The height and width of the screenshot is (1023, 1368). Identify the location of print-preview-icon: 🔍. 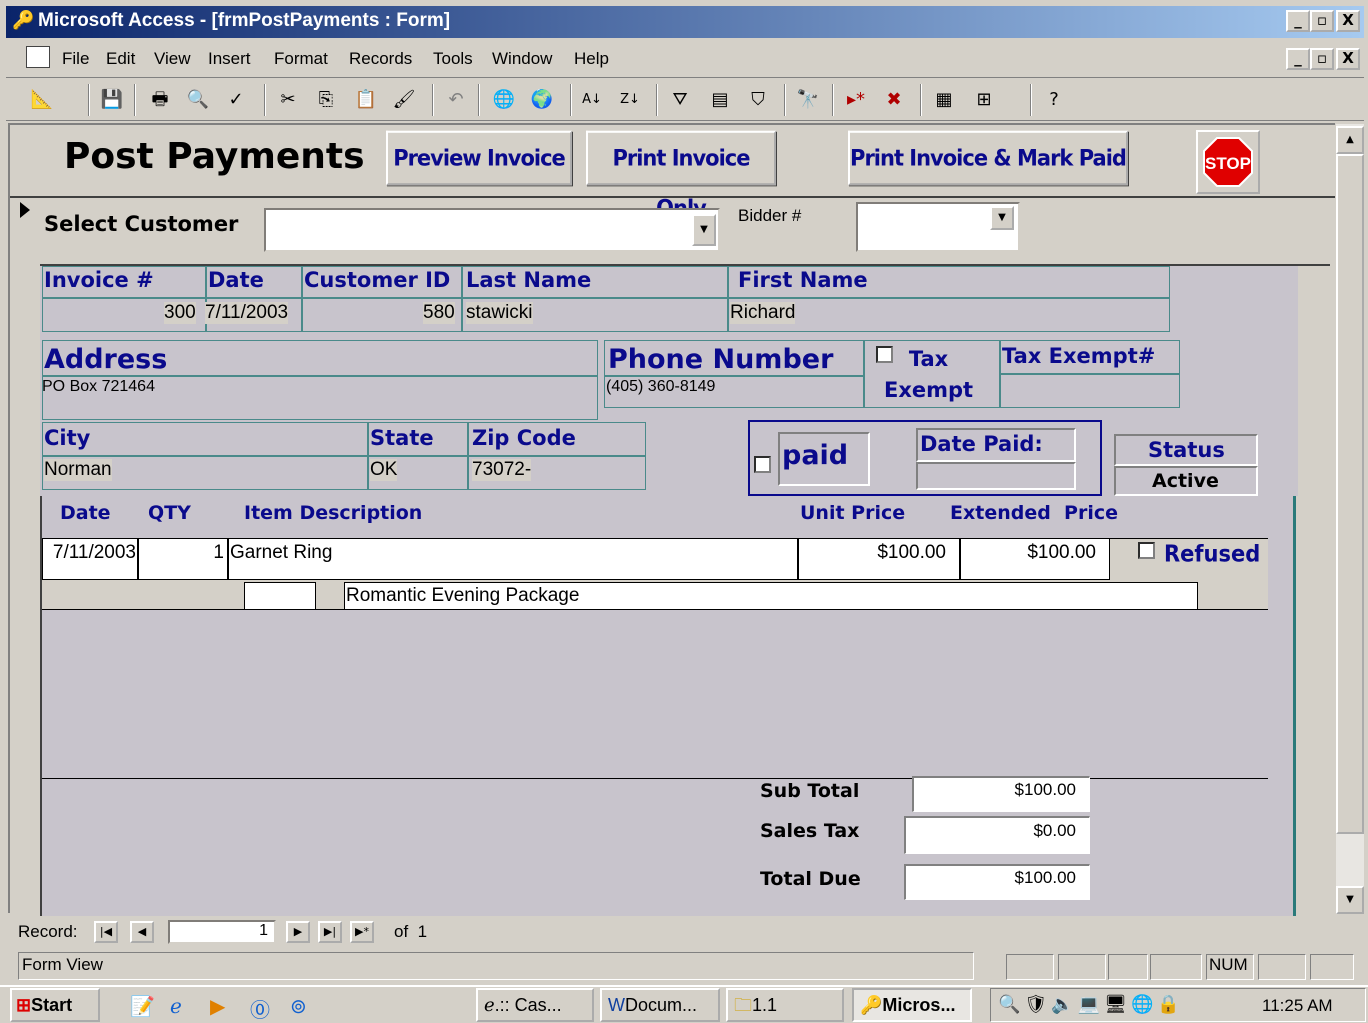
(198, 100).